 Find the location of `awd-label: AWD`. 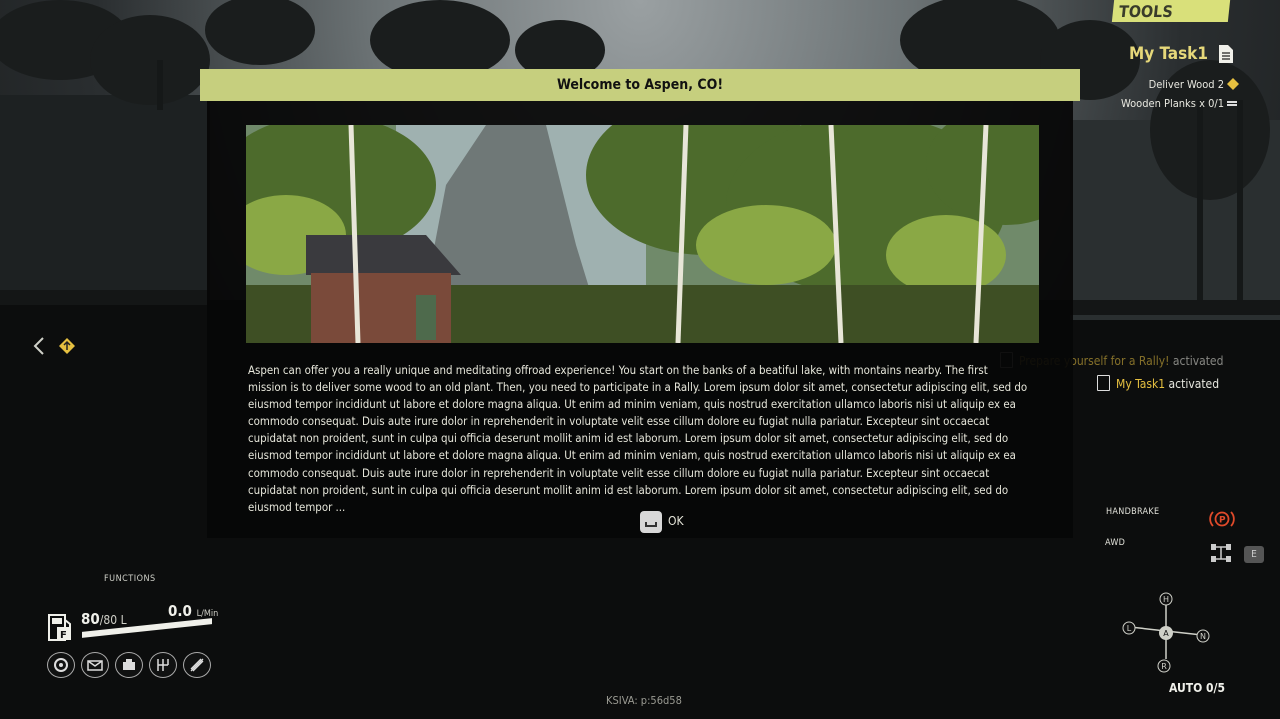

awd-label: AWD is located at coordinates (1115, 543).